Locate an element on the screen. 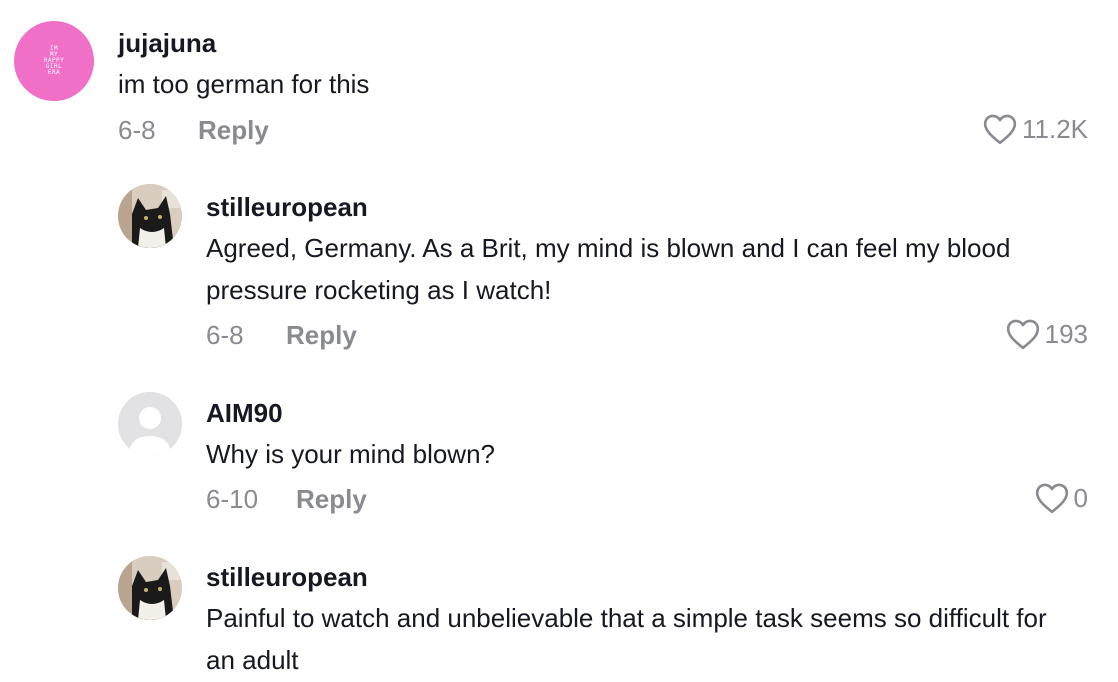  avatar: IM MY HAPPY GIRL ERA is located at coordinates (54, 61).